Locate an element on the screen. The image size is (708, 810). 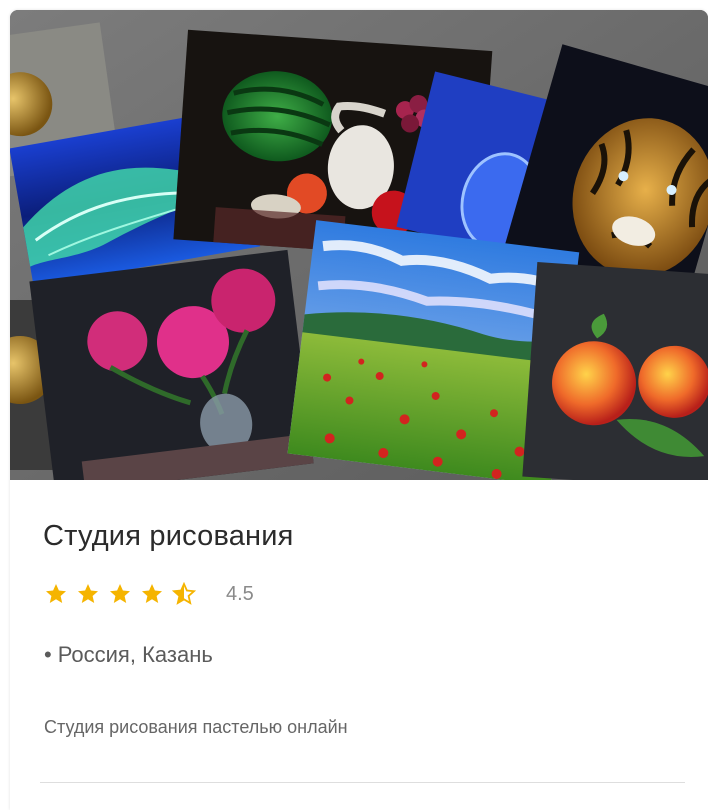
rating-row: 4.5 is located at coordinates (149, 594).